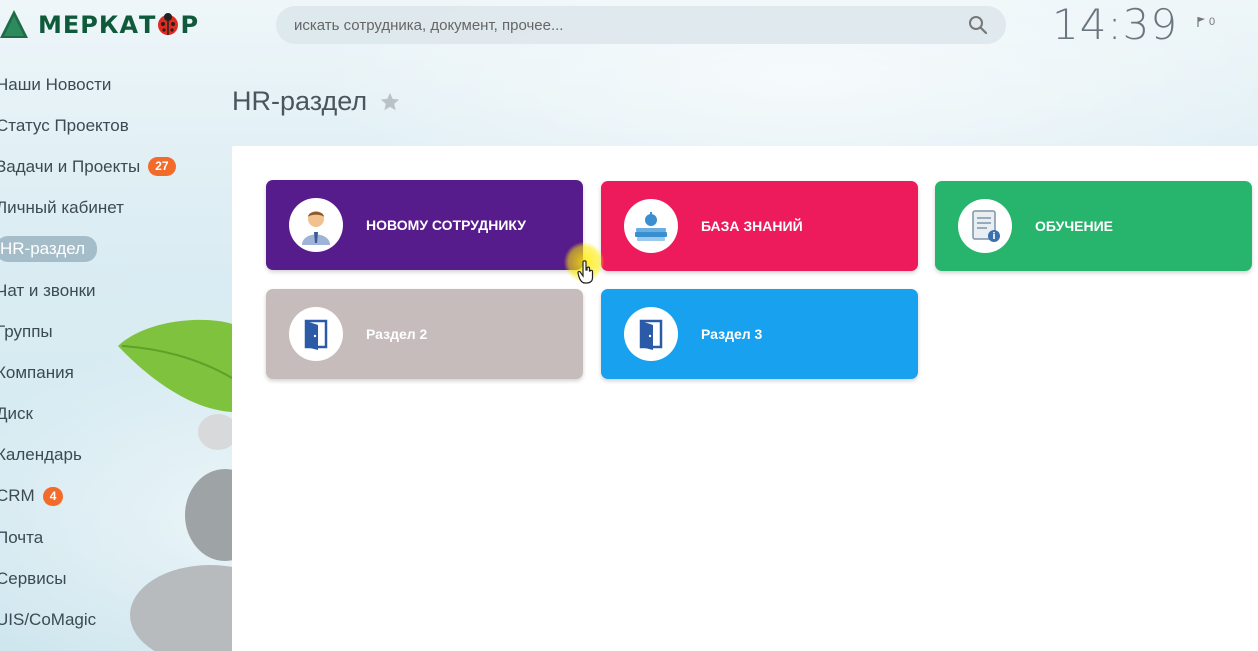  I want to click on notifications: 0, so click(1206, 22).